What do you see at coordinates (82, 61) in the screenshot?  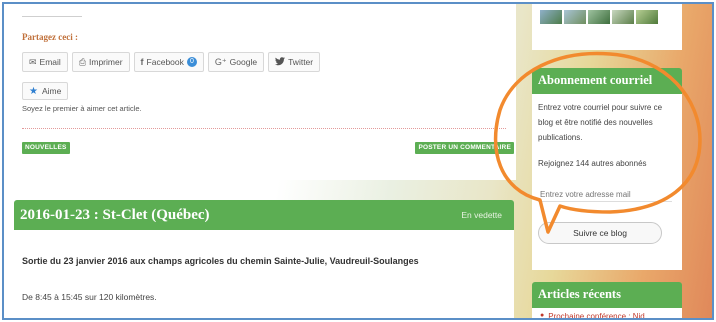 I see `printer-icon: ⎙` at bounding box center [82, 61].